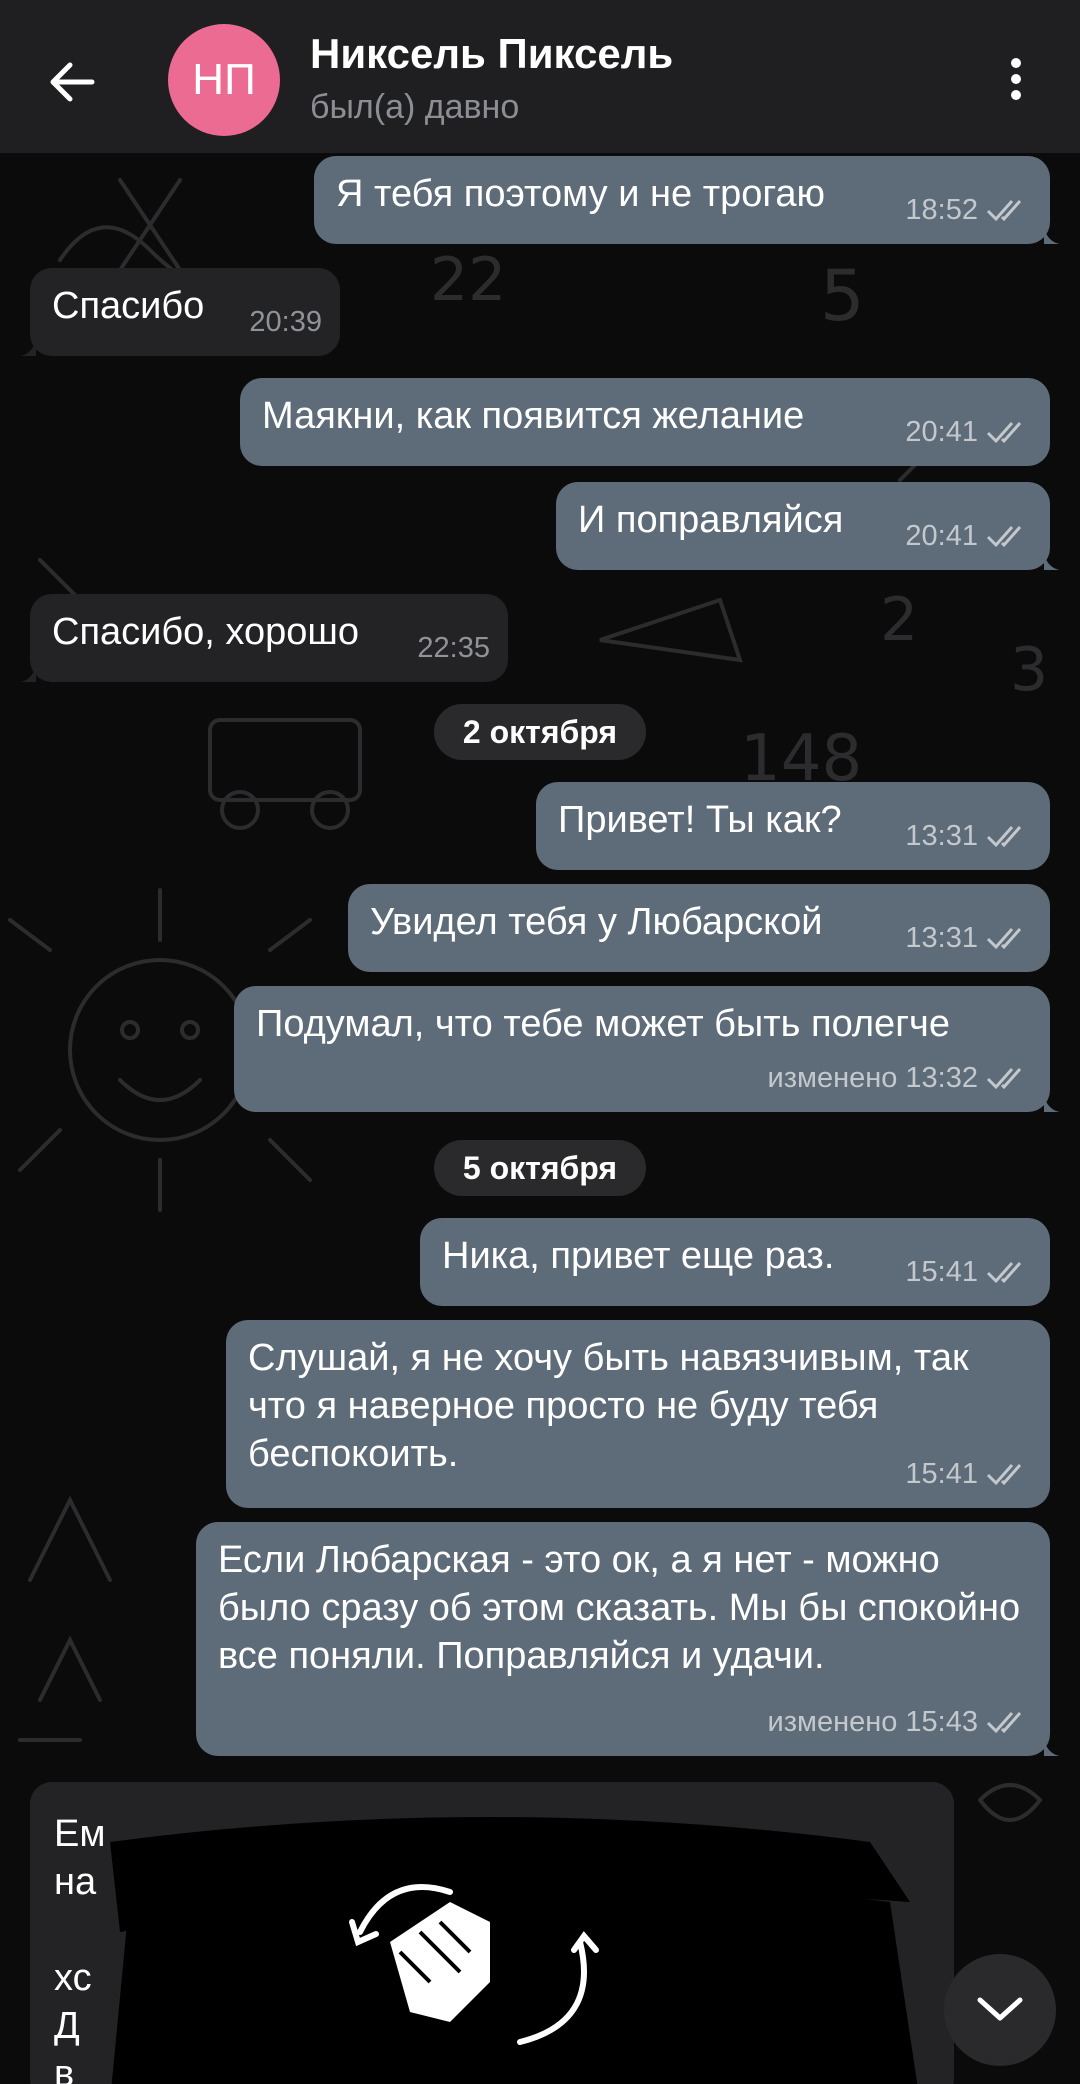  I want to click on more-vertical-icon, so click(1016, 82).